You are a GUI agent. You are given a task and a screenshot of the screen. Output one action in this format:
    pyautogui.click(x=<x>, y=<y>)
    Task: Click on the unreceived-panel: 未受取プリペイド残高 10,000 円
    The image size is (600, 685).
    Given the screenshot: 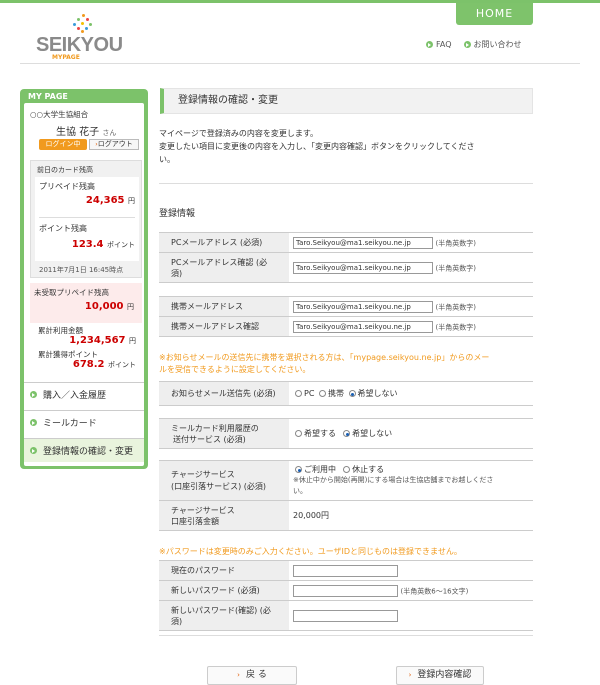 What is the action you would take?
    pyautogui.click(x=86, y=303)
    